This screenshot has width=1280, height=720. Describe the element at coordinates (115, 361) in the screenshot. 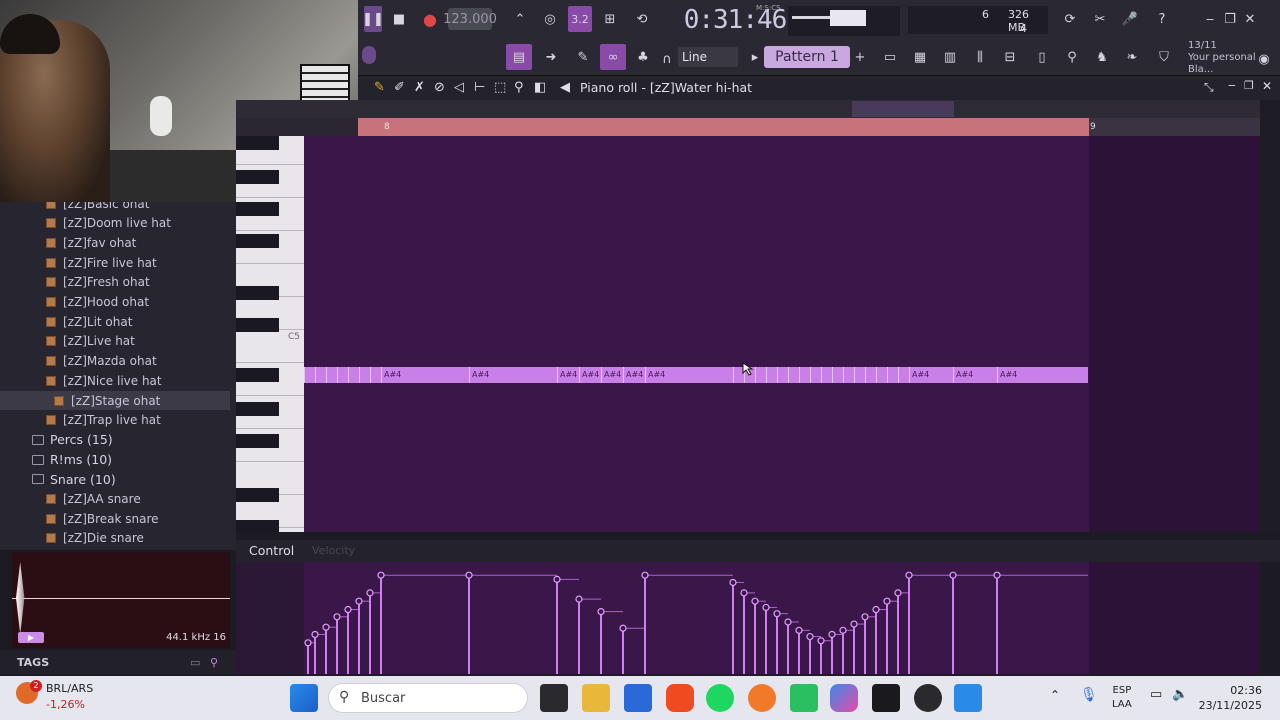

I see `browser-file: [zZ]Mazda ohat` at that location.